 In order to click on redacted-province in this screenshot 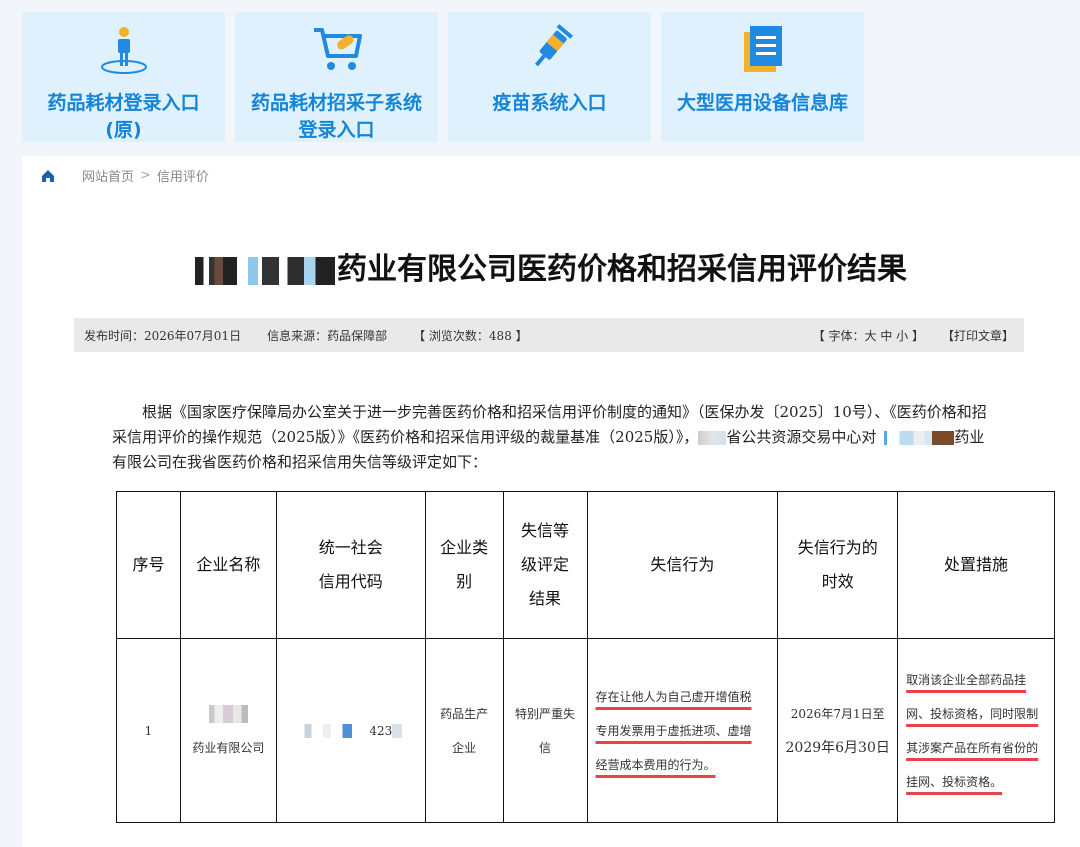, I will do `click(712, 438)`.